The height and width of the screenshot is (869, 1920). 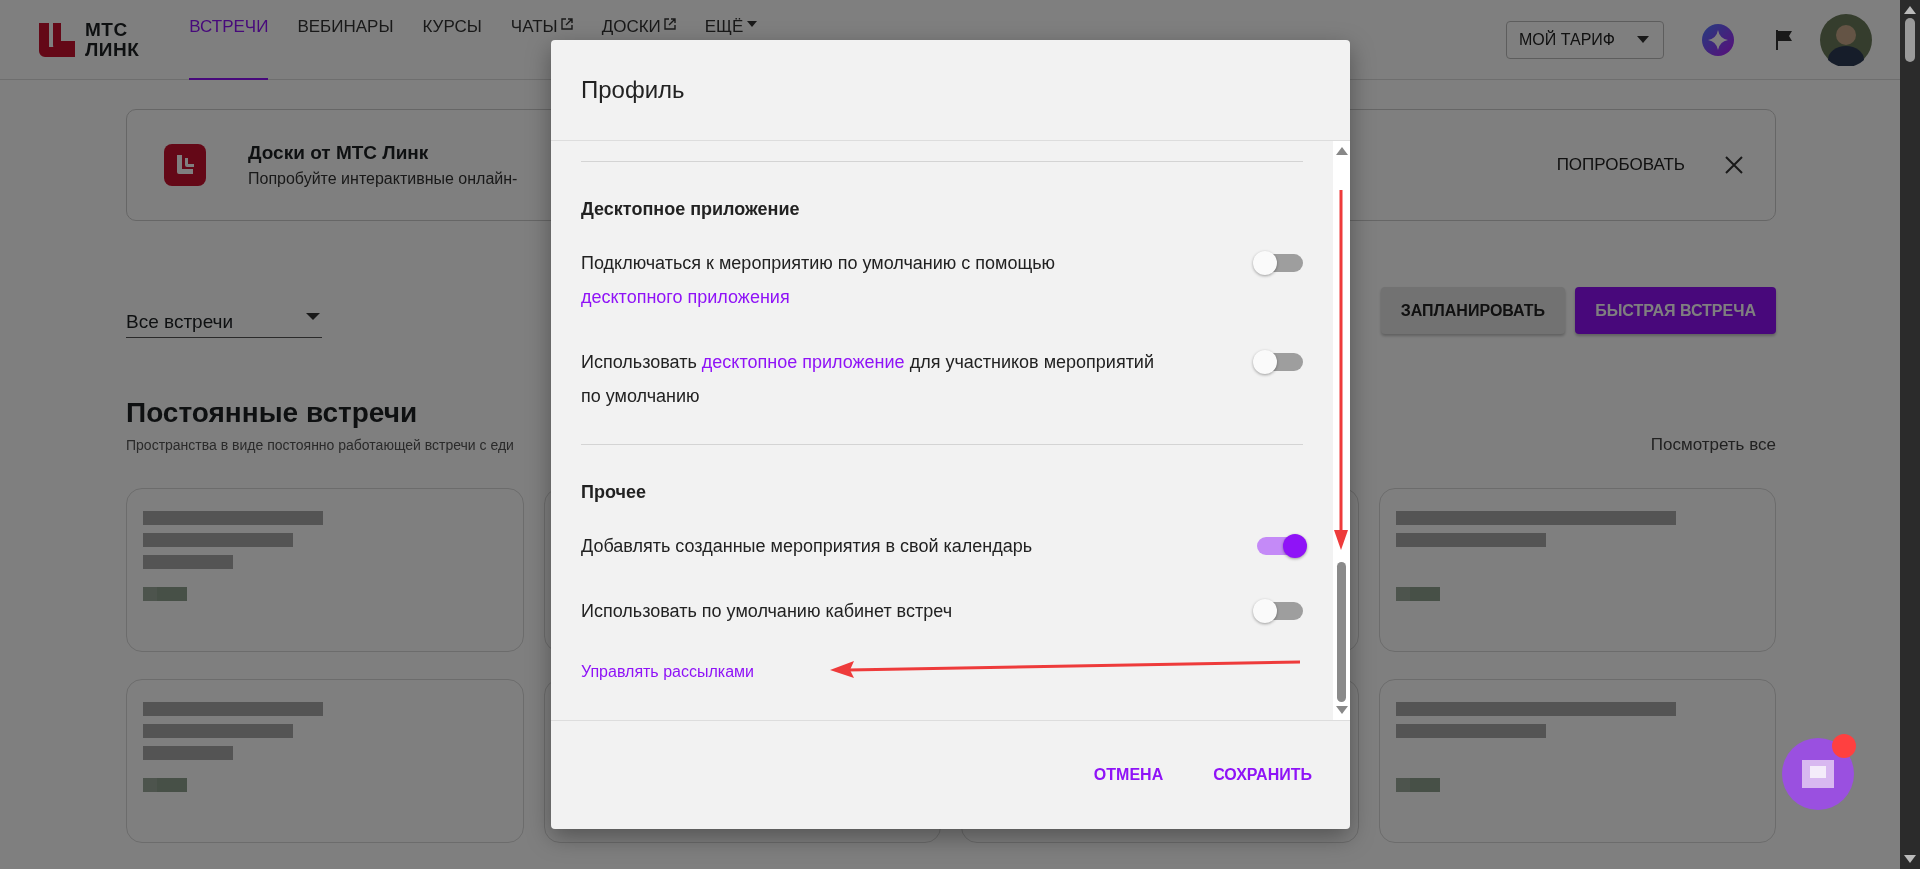 I want to click on view-all-link: Посмотреть все, so click(x=1713, y=445).